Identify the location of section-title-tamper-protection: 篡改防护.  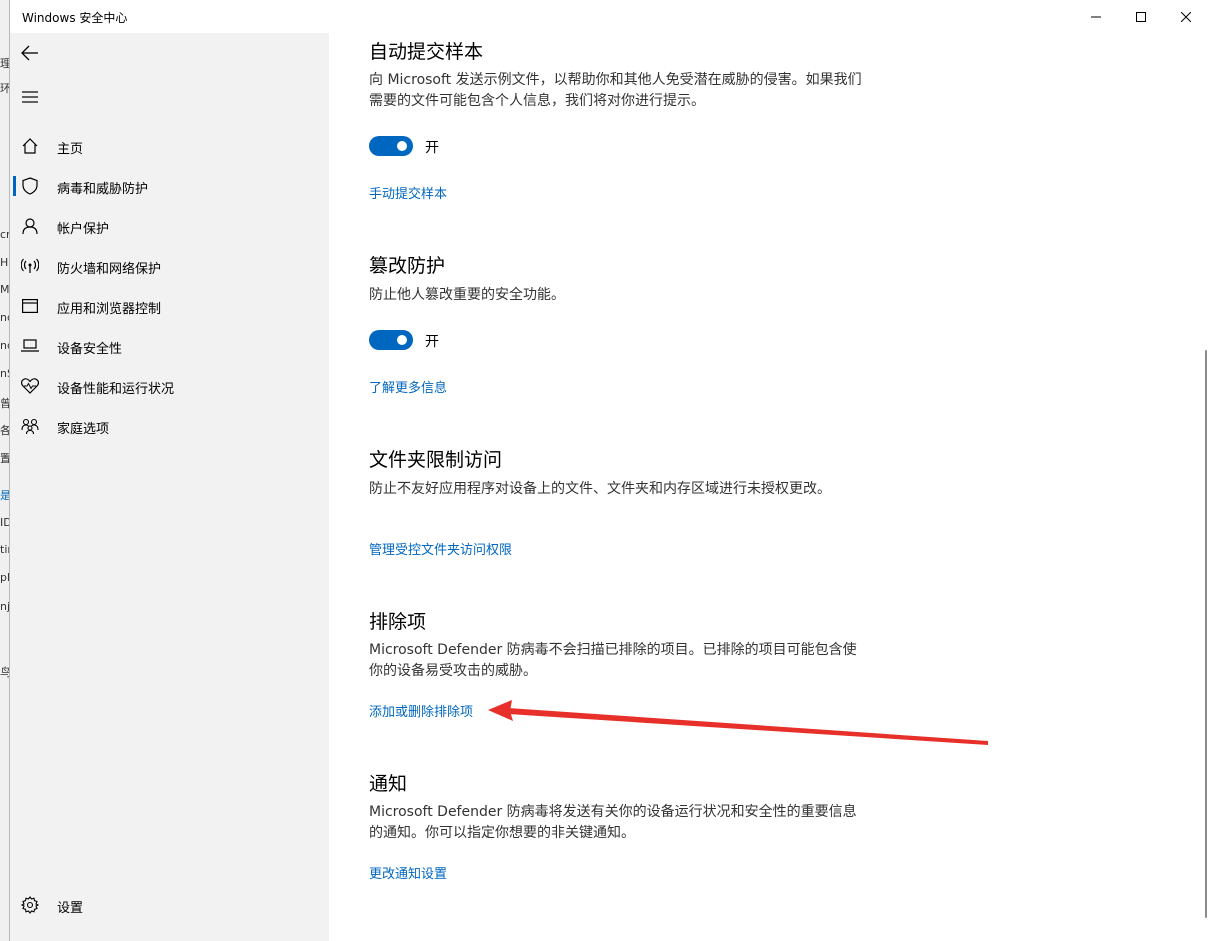
(407, 266).